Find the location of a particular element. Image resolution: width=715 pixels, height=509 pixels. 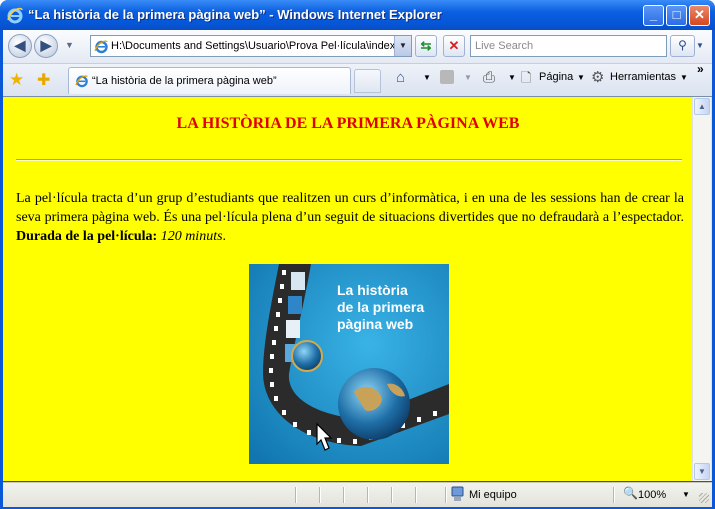

internet-explorer-icon is located at coordinates (15, 15).